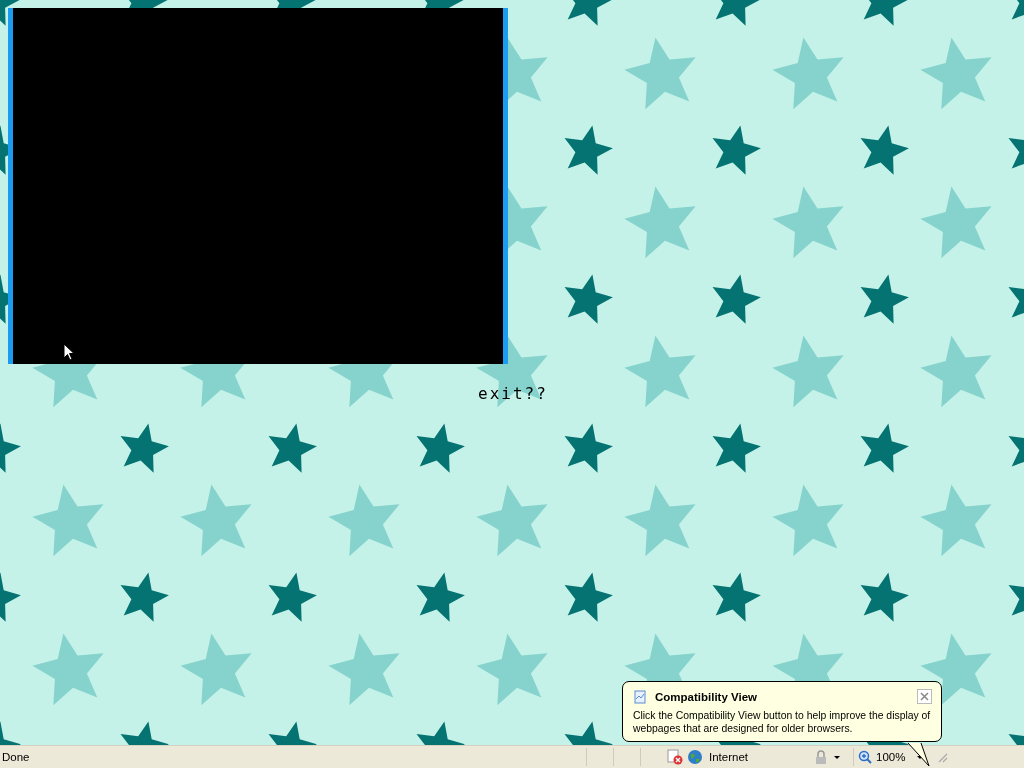 This screenshot has height=768, width=1024. Describe the element at coordinates (707, 696) in the screenshot. I see `balloon-title: Compatibility View` at that location.